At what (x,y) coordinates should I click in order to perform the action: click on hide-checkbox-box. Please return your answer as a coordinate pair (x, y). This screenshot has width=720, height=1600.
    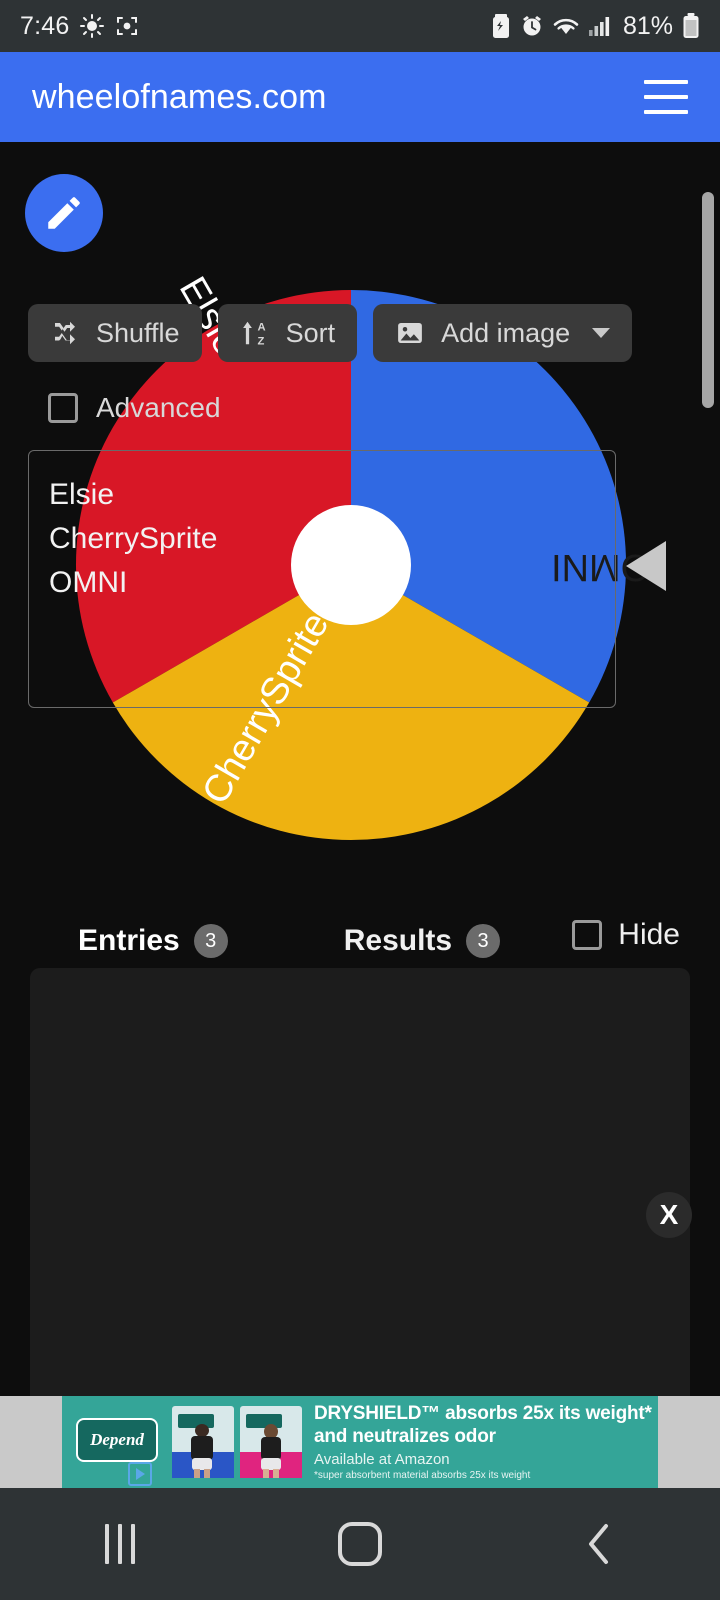
    Looking at the image, I should click on (587, 935).